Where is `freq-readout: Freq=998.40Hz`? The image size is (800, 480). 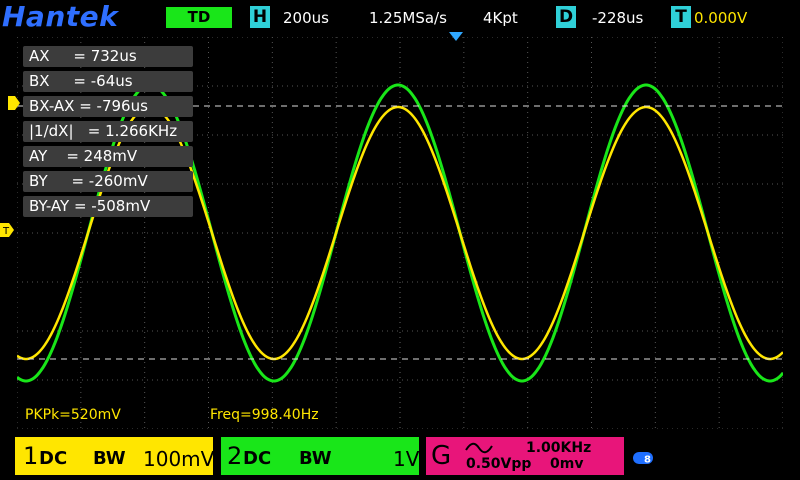 freq-readout: Freq=998.40Hz is located at coordinates (264, 415).